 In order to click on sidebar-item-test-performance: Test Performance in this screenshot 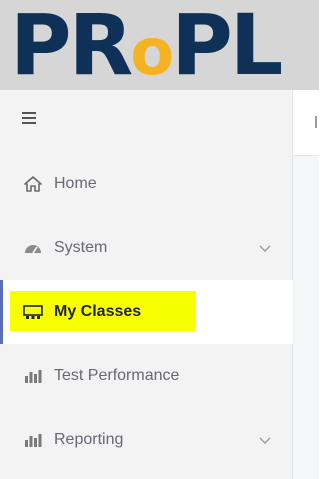, I will do `click(146, 376)`.